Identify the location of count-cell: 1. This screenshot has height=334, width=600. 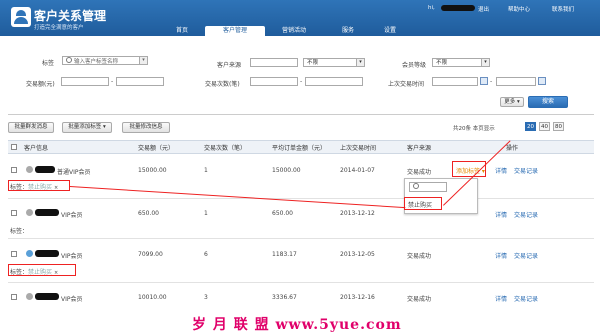
(206, 213).